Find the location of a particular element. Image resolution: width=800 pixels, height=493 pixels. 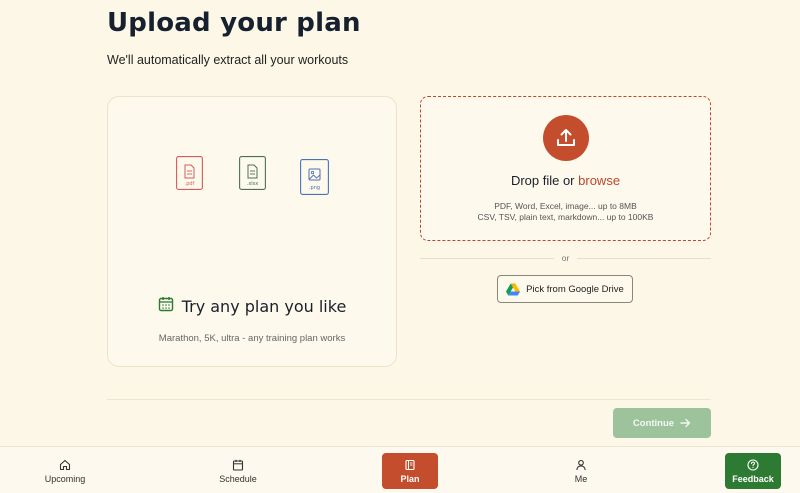

png-file-label: .png is located at coordinates (314, 188).